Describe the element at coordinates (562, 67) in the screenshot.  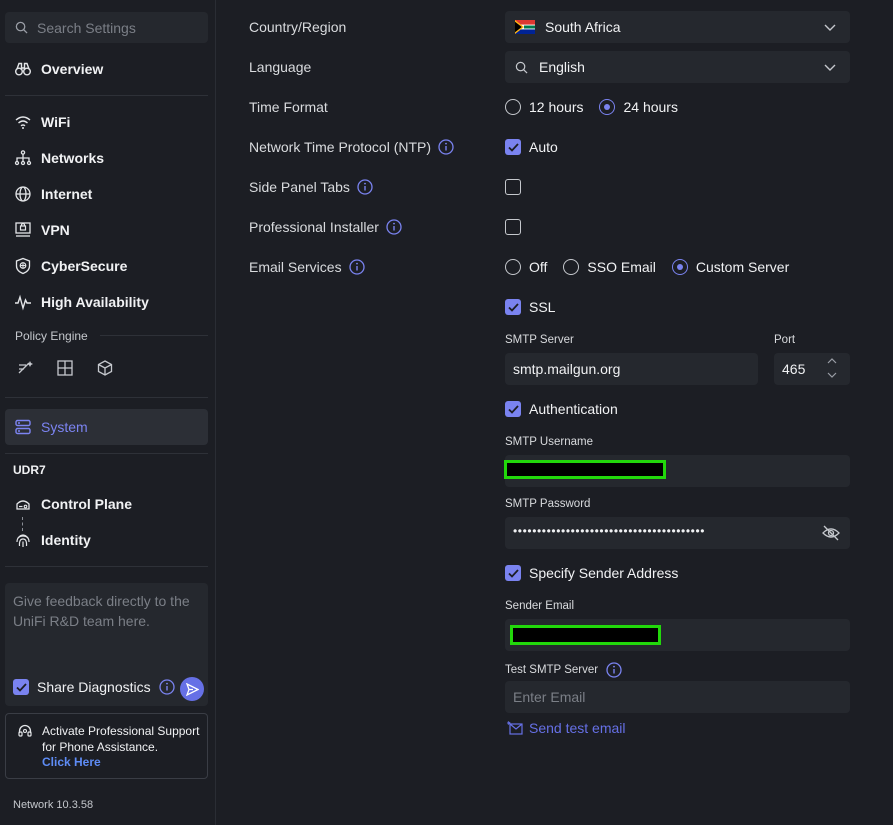
I see `language-value: English` at that location.